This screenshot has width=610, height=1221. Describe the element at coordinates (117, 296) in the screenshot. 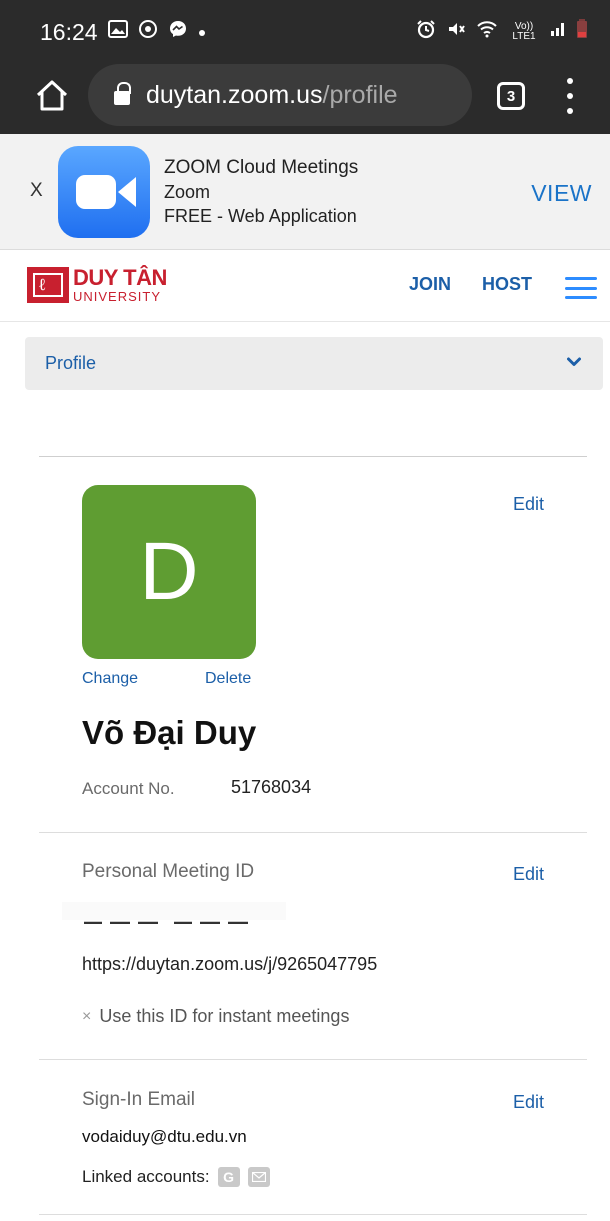

I see `logo-subtitle: UNIVERSITY` at that location.